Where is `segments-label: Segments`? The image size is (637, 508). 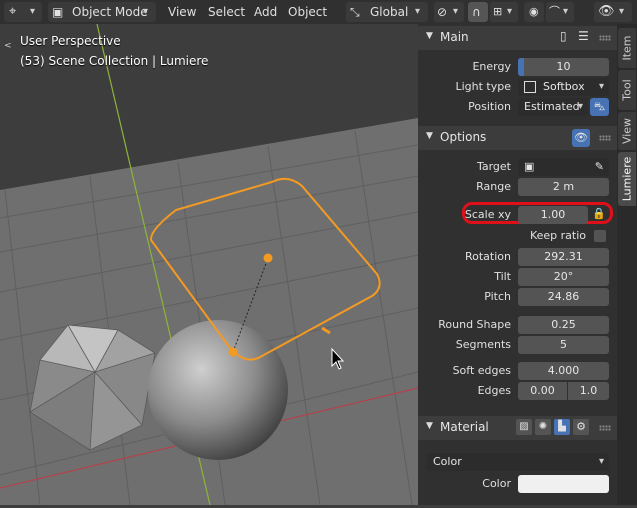
segments-label: Segments is located at coordinates (483, 344).